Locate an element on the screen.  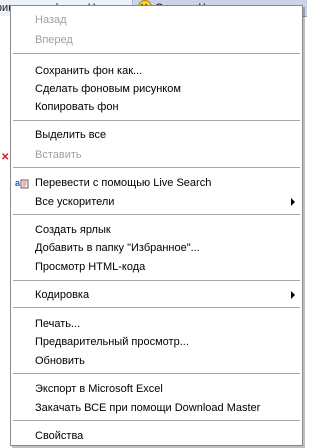
live-search-translate-icon: a is located at coordinates (22, 183).